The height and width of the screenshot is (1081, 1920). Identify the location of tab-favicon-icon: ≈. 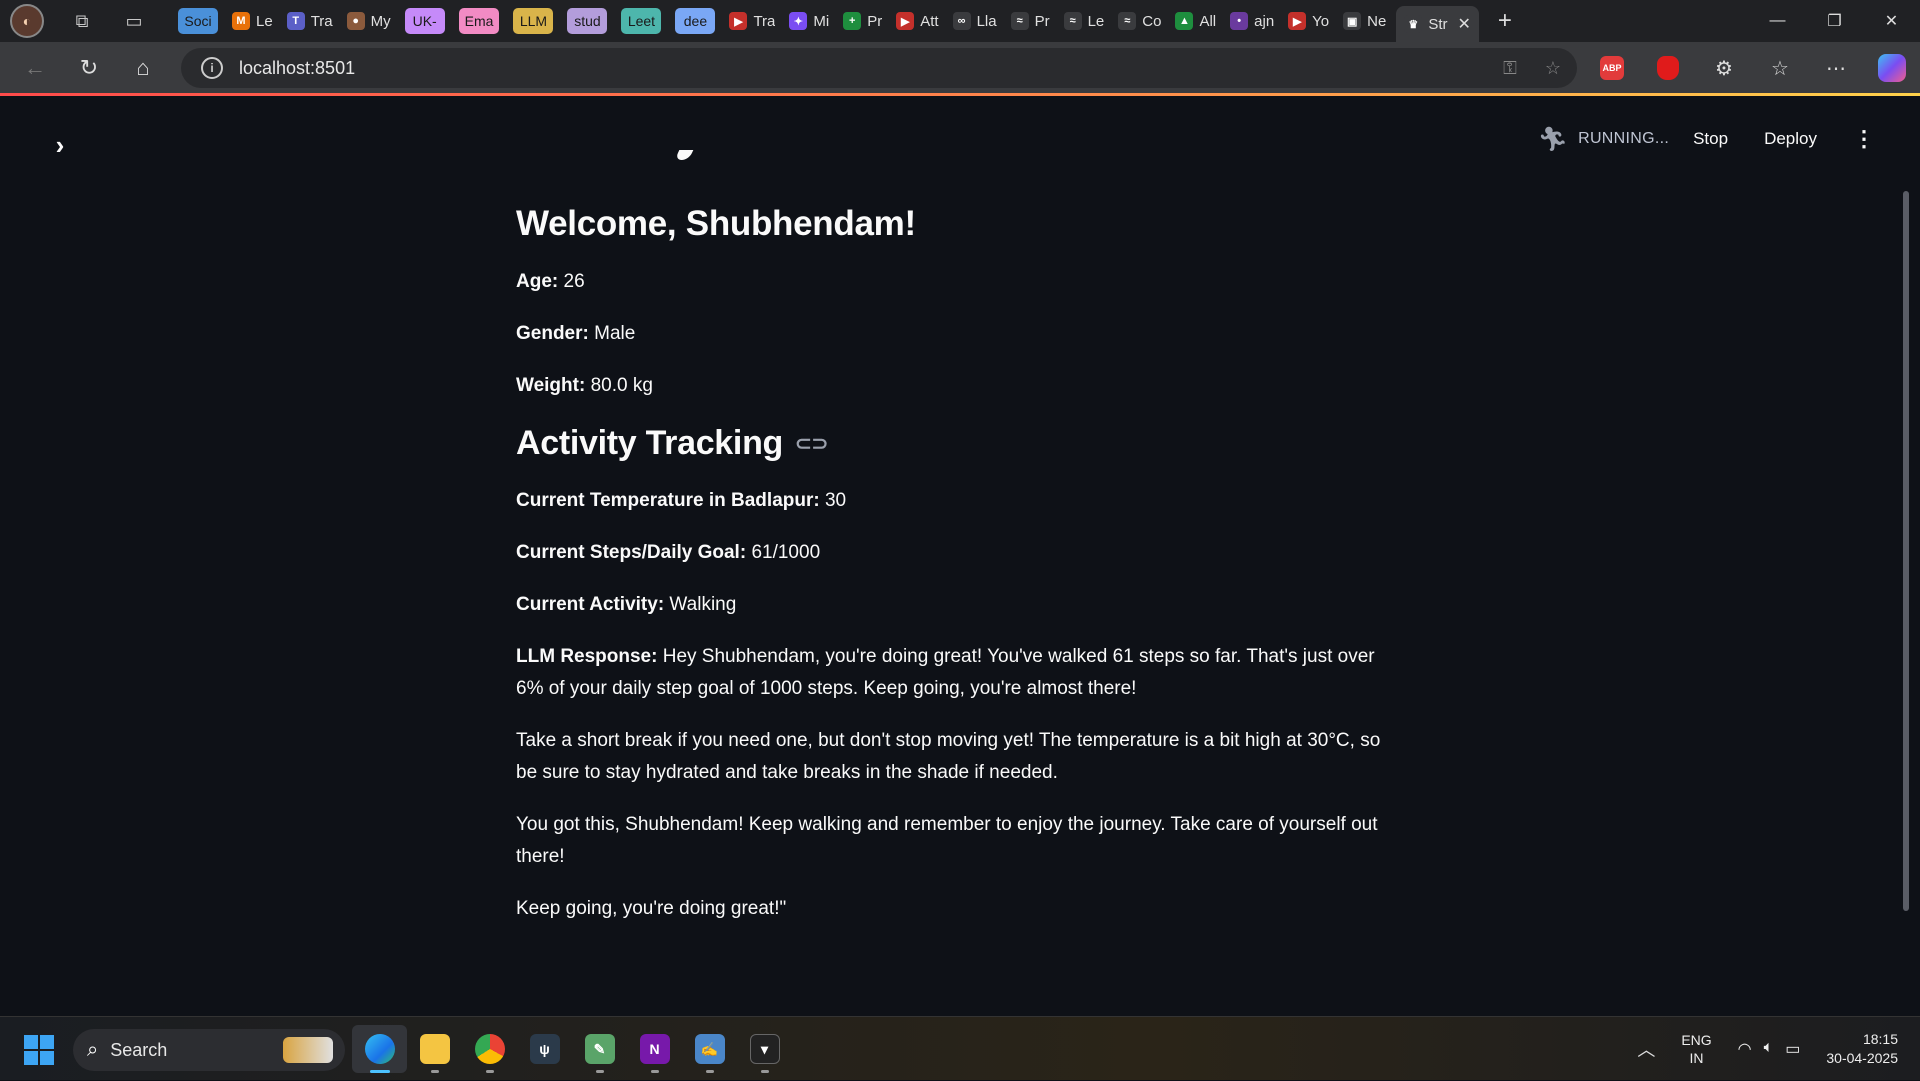
(1019, 21).